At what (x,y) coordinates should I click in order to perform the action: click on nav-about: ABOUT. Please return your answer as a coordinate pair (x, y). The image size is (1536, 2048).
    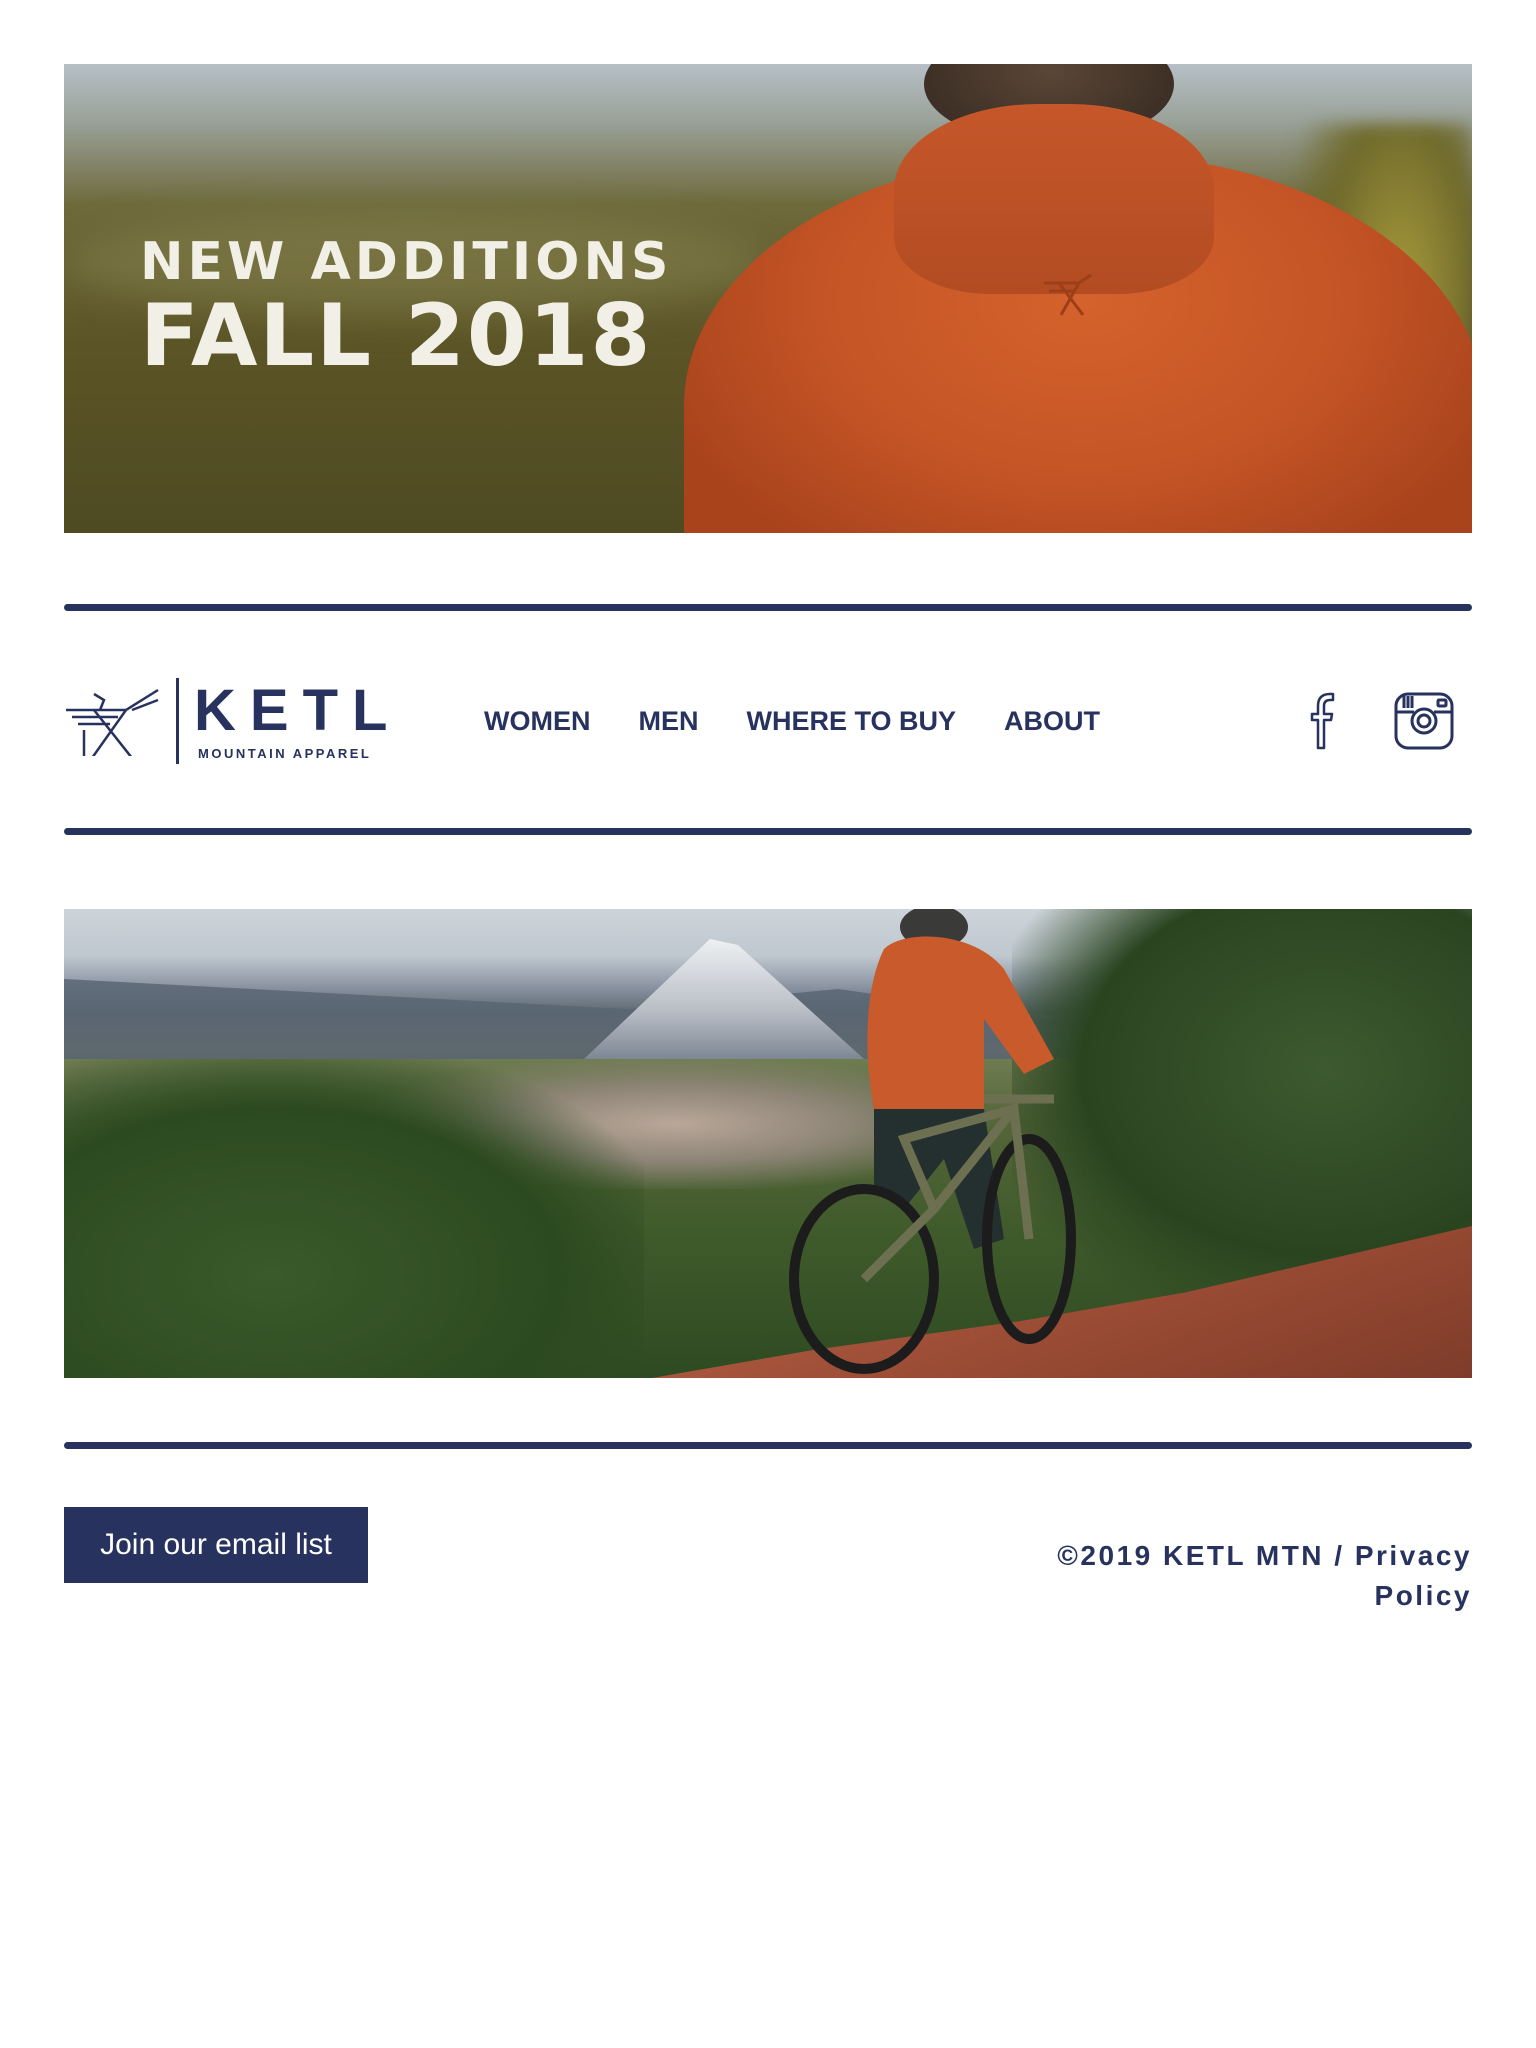
    Looking at the image, I should click on (1052, 721).